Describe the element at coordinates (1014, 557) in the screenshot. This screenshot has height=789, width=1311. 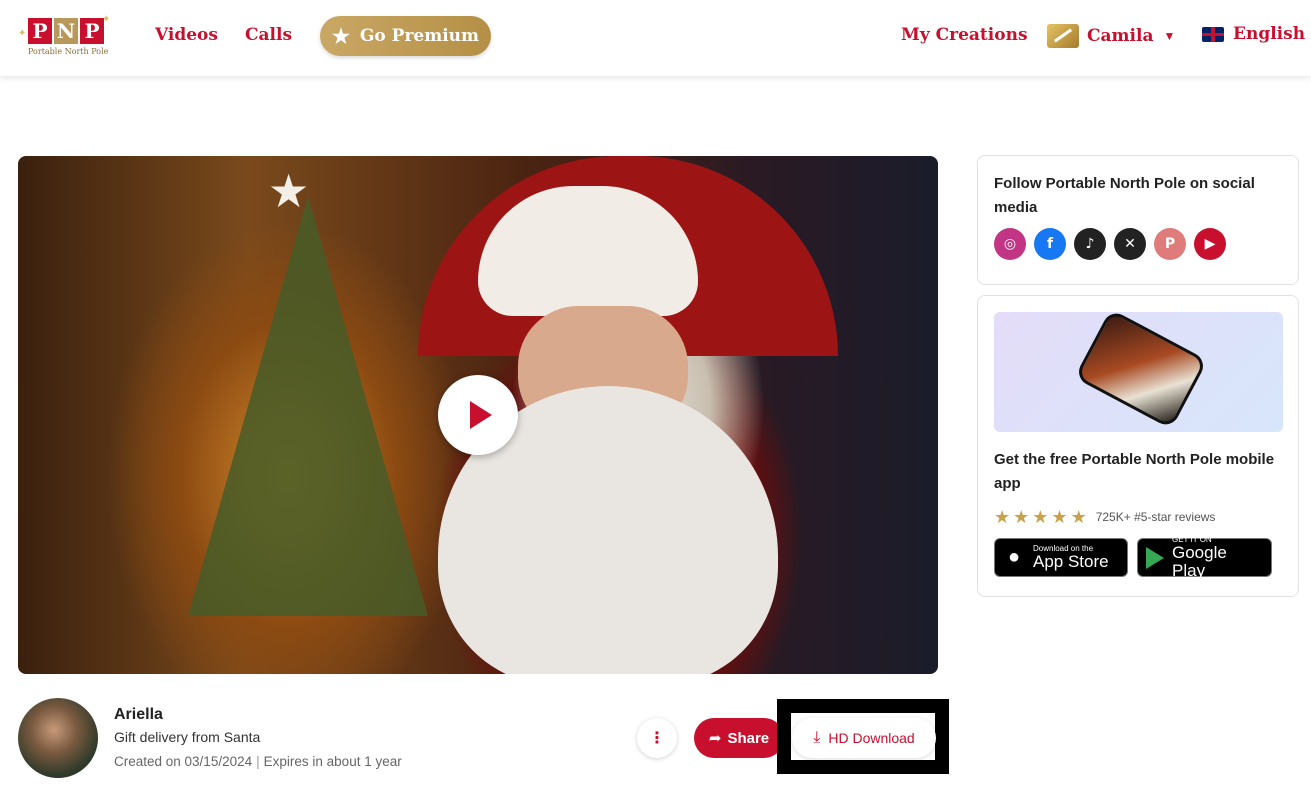
I see `apple-icon: ●` at that location.